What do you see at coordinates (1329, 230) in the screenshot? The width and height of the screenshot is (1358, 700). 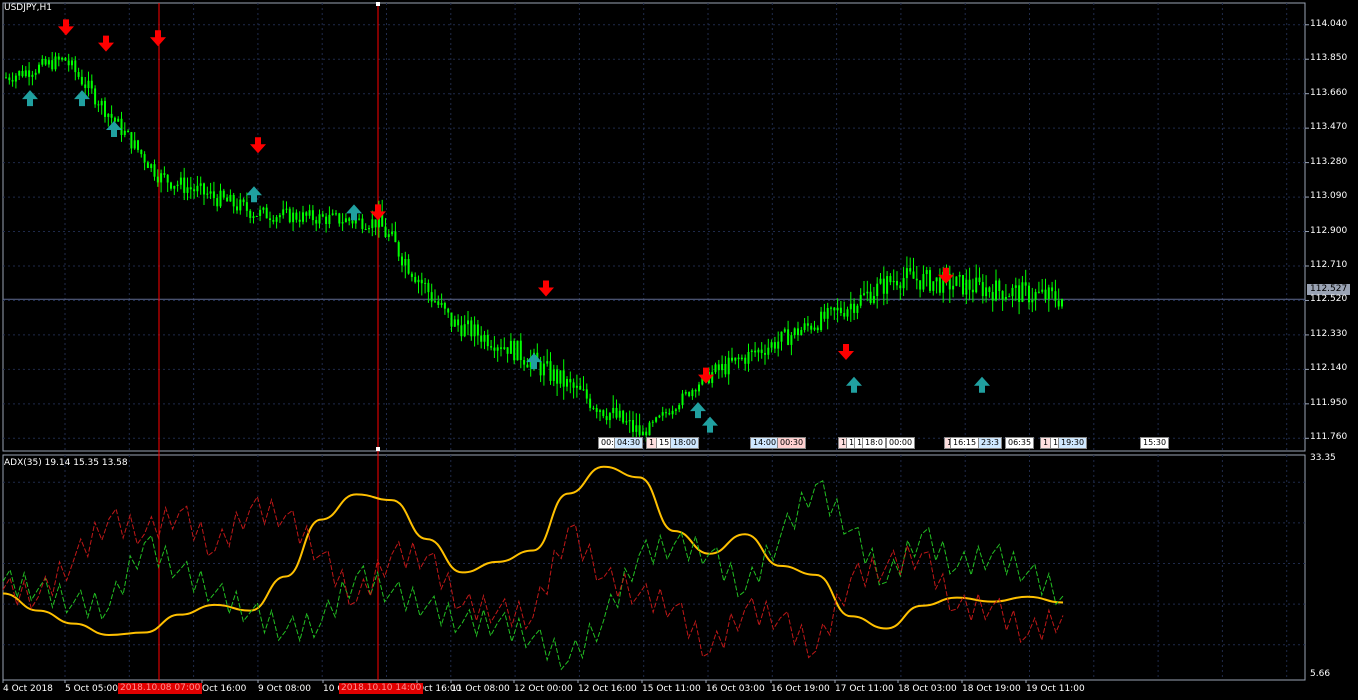 I see `price-tick-label: 112.900` at bounding box center [1329, 230].